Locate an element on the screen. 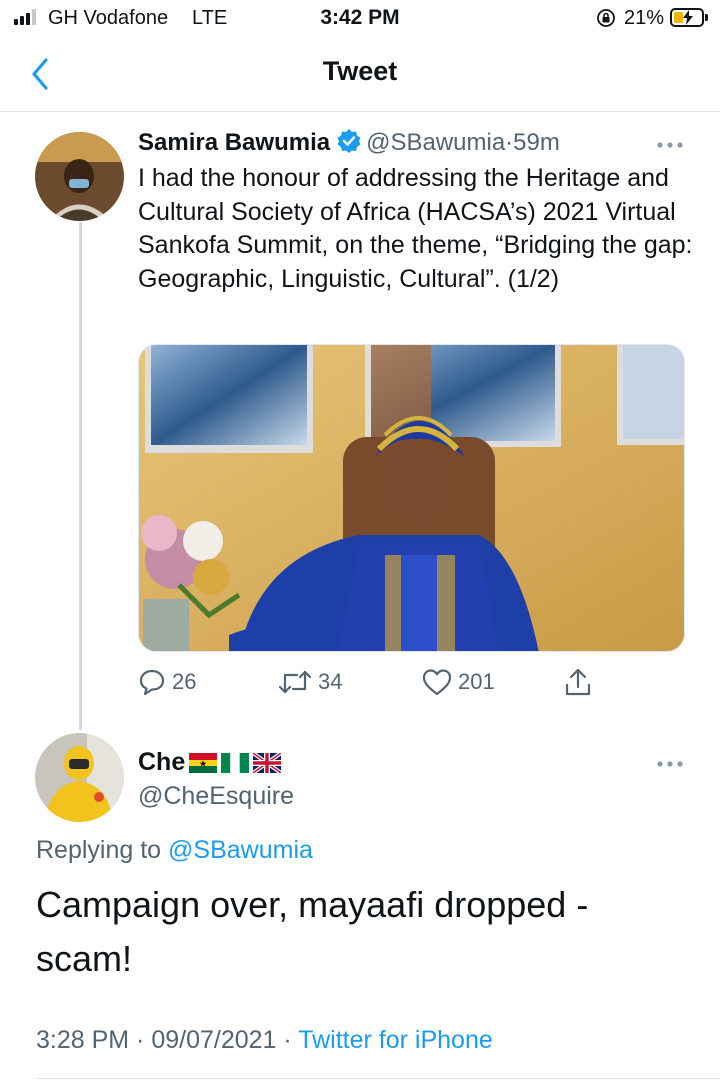 The height and width of the screenshot is (1088, 720). tweet-author-line: Samira Bawumia @SBawumia·59m is located at coordinates (349, 142).